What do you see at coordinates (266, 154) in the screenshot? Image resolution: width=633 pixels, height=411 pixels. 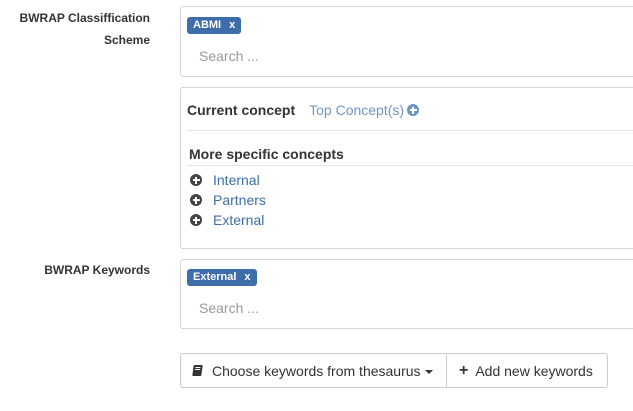 I see `more-specific-heading: More specific concepts` at bounding box center [266, 154].